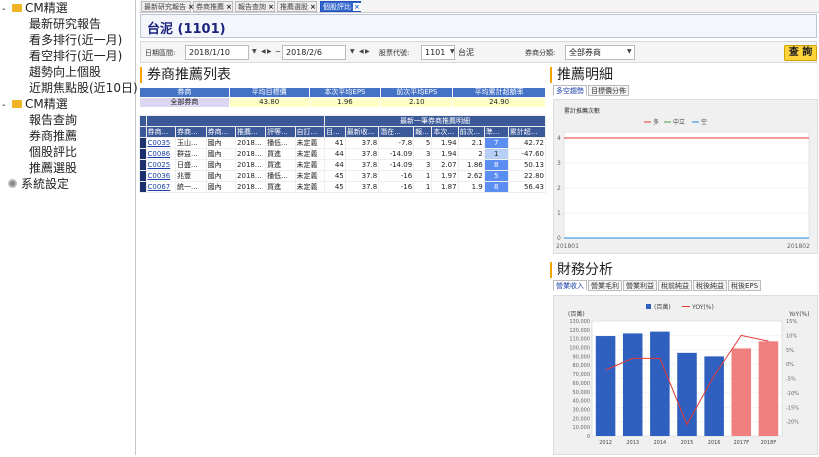 The height and width of the screenshot is (457, 819). I want to click on sidebar-item-bearish-rank: 看空排行(近一月), so click(75, 56).